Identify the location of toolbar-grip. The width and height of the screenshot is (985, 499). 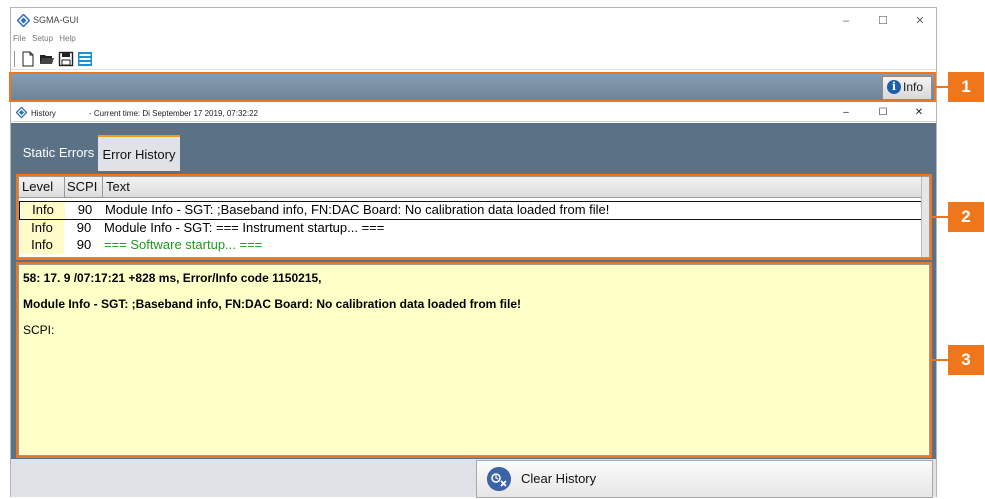
(14, 59).